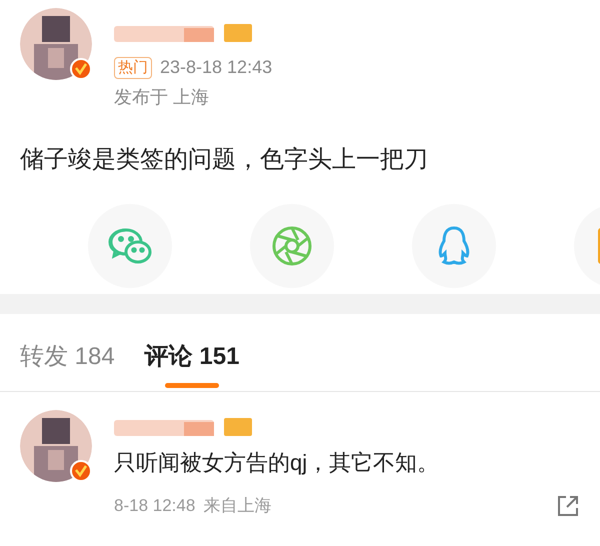 This screenshot has height=546, width=600. What do you see at coordinates (568, 506) in the screenshot?
I see `share-icon` at bounding box center [568, 506].